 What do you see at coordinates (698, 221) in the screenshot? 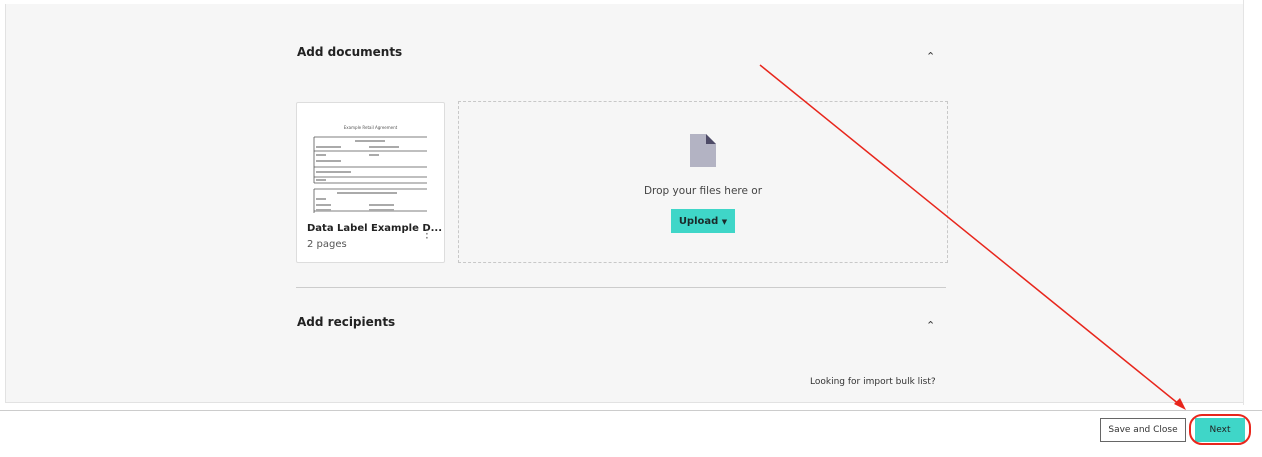
I see `upload-label: Upload` at bounding box center [698, 221].